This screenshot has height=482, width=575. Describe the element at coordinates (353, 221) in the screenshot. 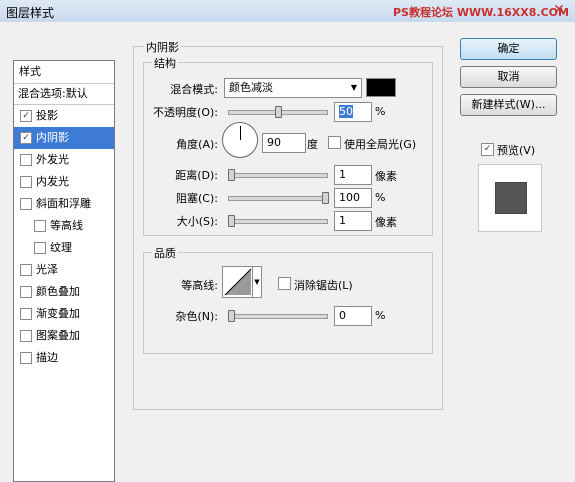

I see `size-input: 1` at that location.